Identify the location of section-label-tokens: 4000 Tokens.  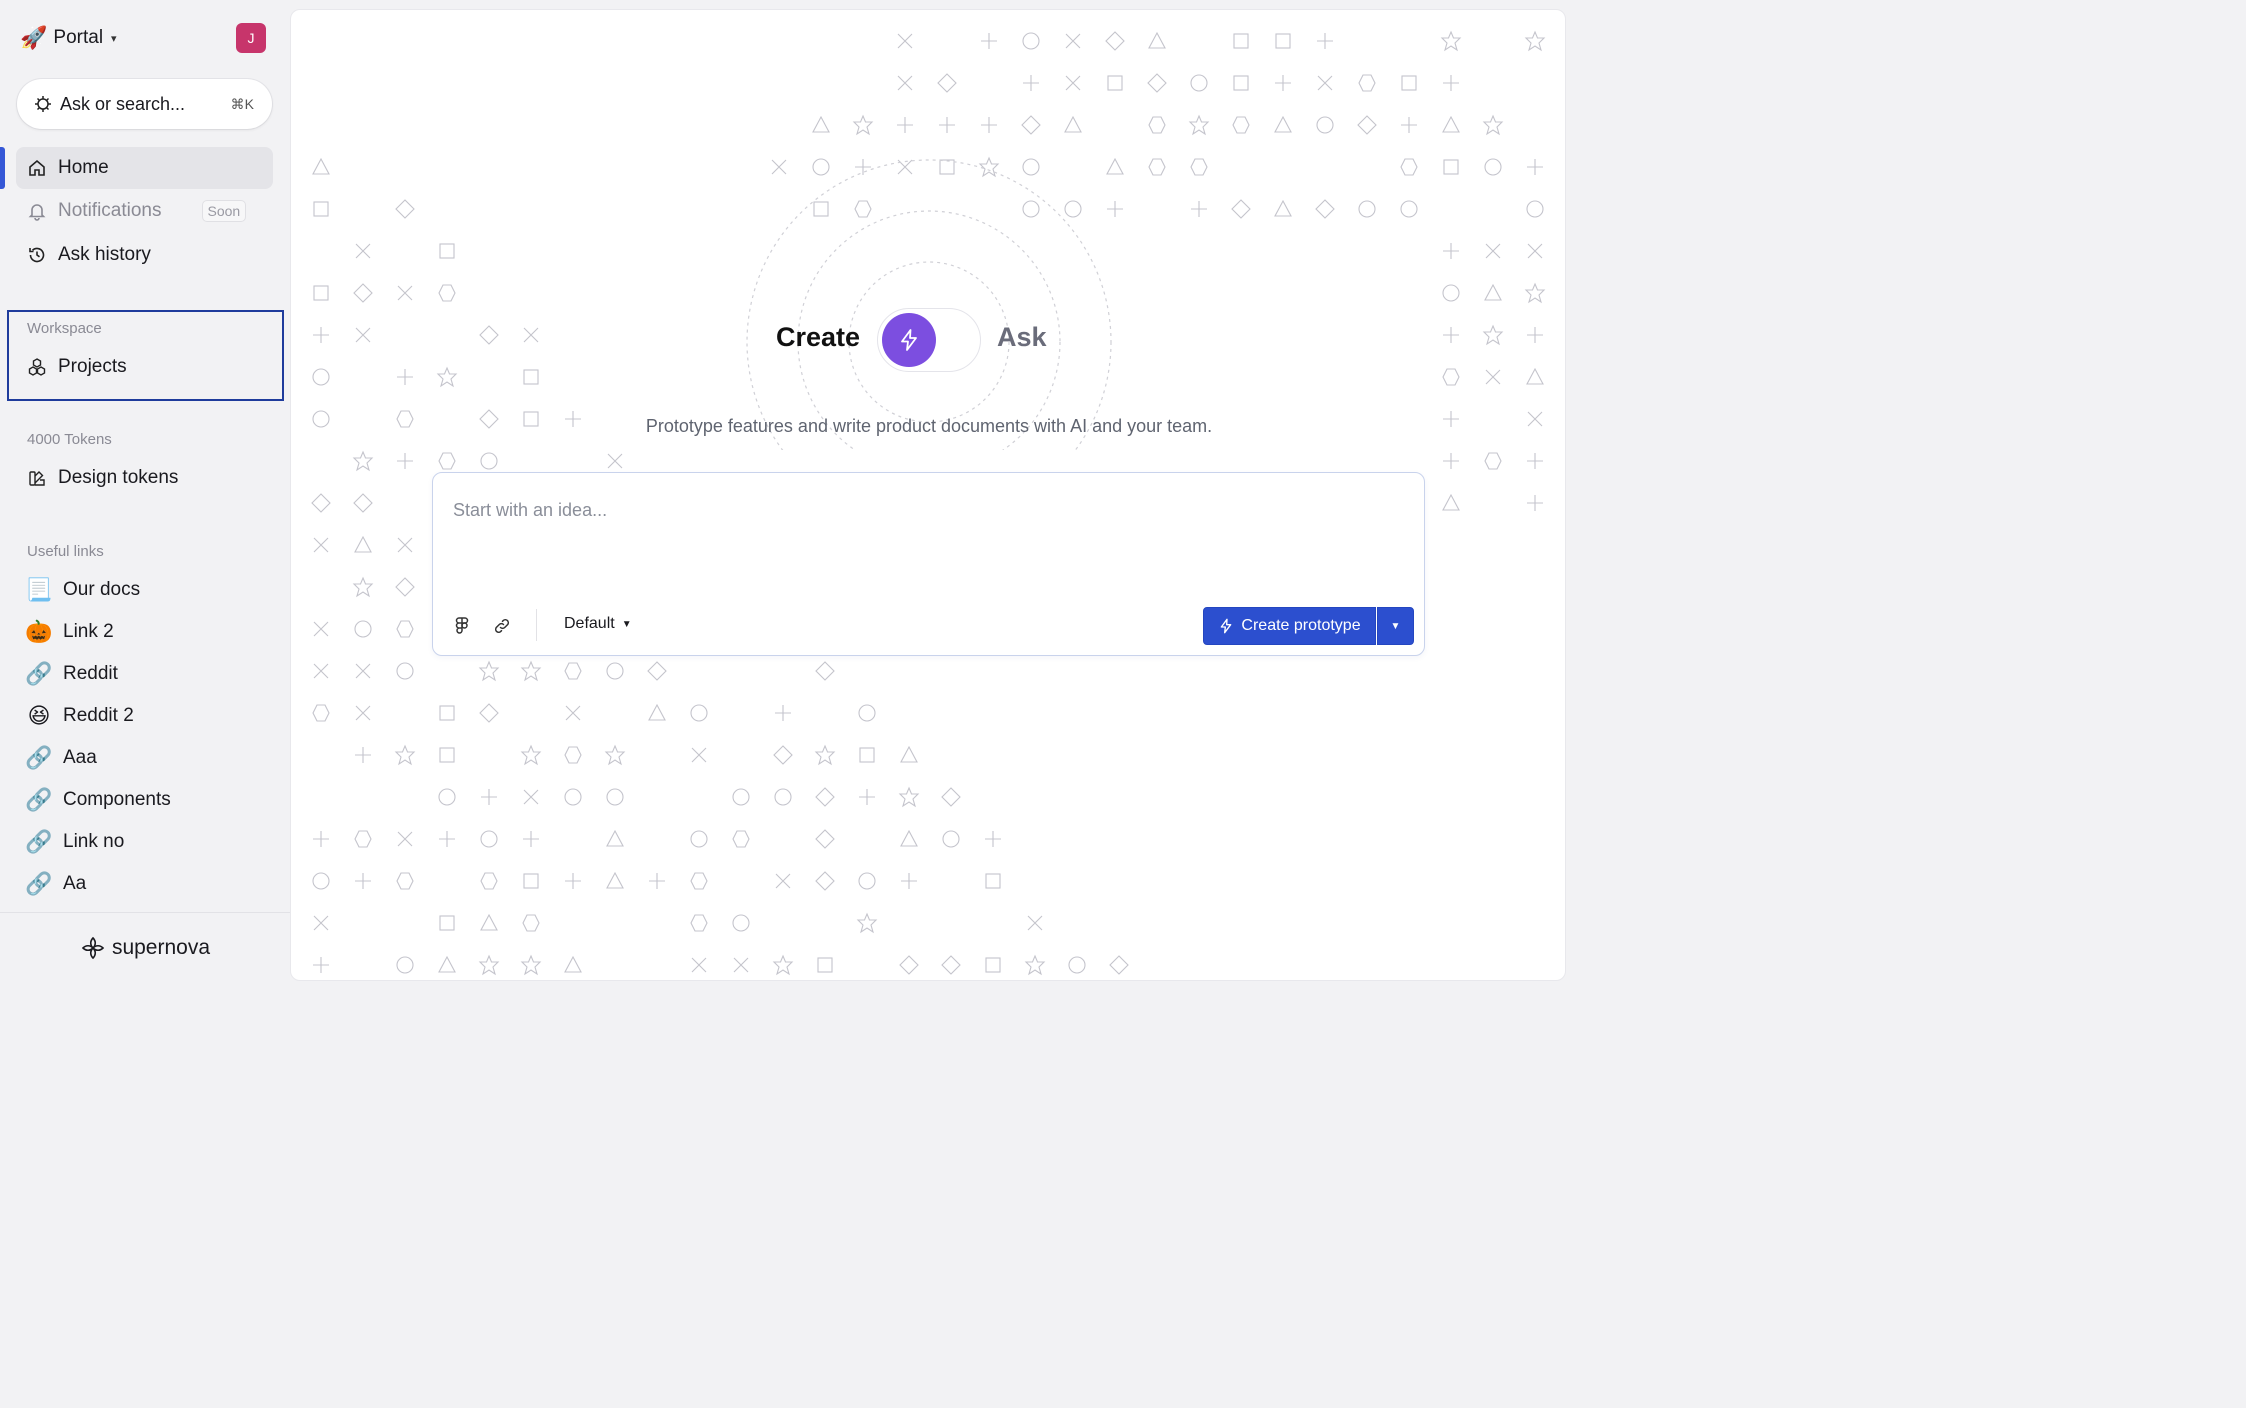
(69, 439).